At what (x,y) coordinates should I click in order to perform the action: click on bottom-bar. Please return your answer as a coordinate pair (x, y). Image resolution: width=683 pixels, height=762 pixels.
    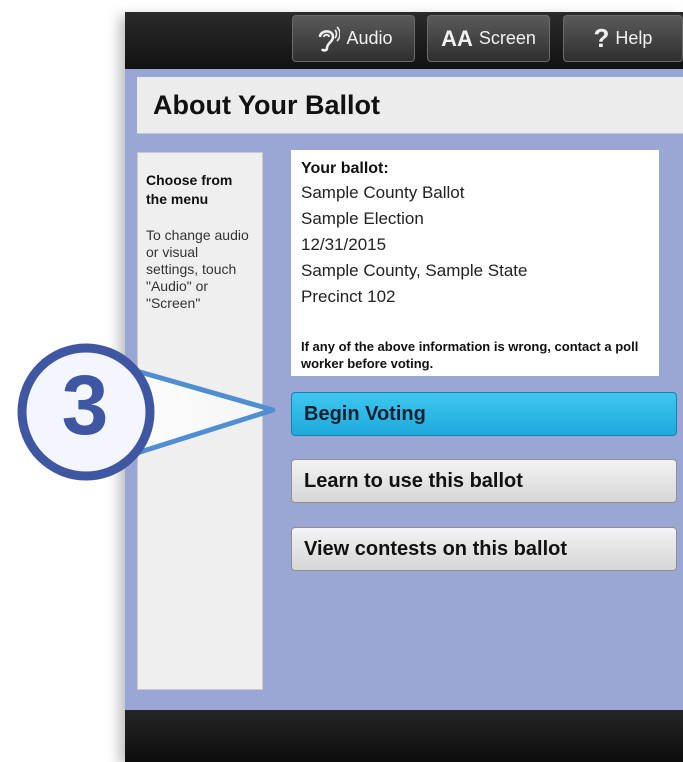
    Looking at the image, I should click on (404, 736).